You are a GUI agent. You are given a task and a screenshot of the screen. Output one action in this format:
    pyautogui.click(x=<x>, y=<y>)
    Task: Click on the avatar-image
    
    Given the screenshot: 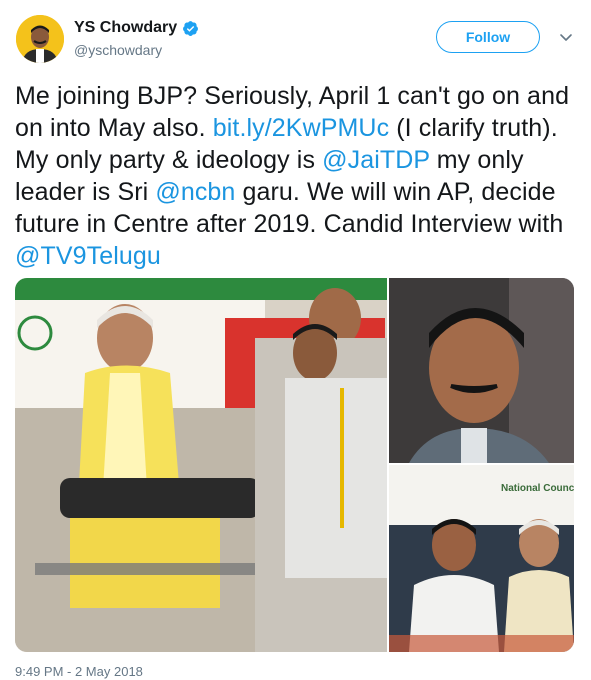 What is the action you would take?
    pyautogui.click(x=40, y=39)
    